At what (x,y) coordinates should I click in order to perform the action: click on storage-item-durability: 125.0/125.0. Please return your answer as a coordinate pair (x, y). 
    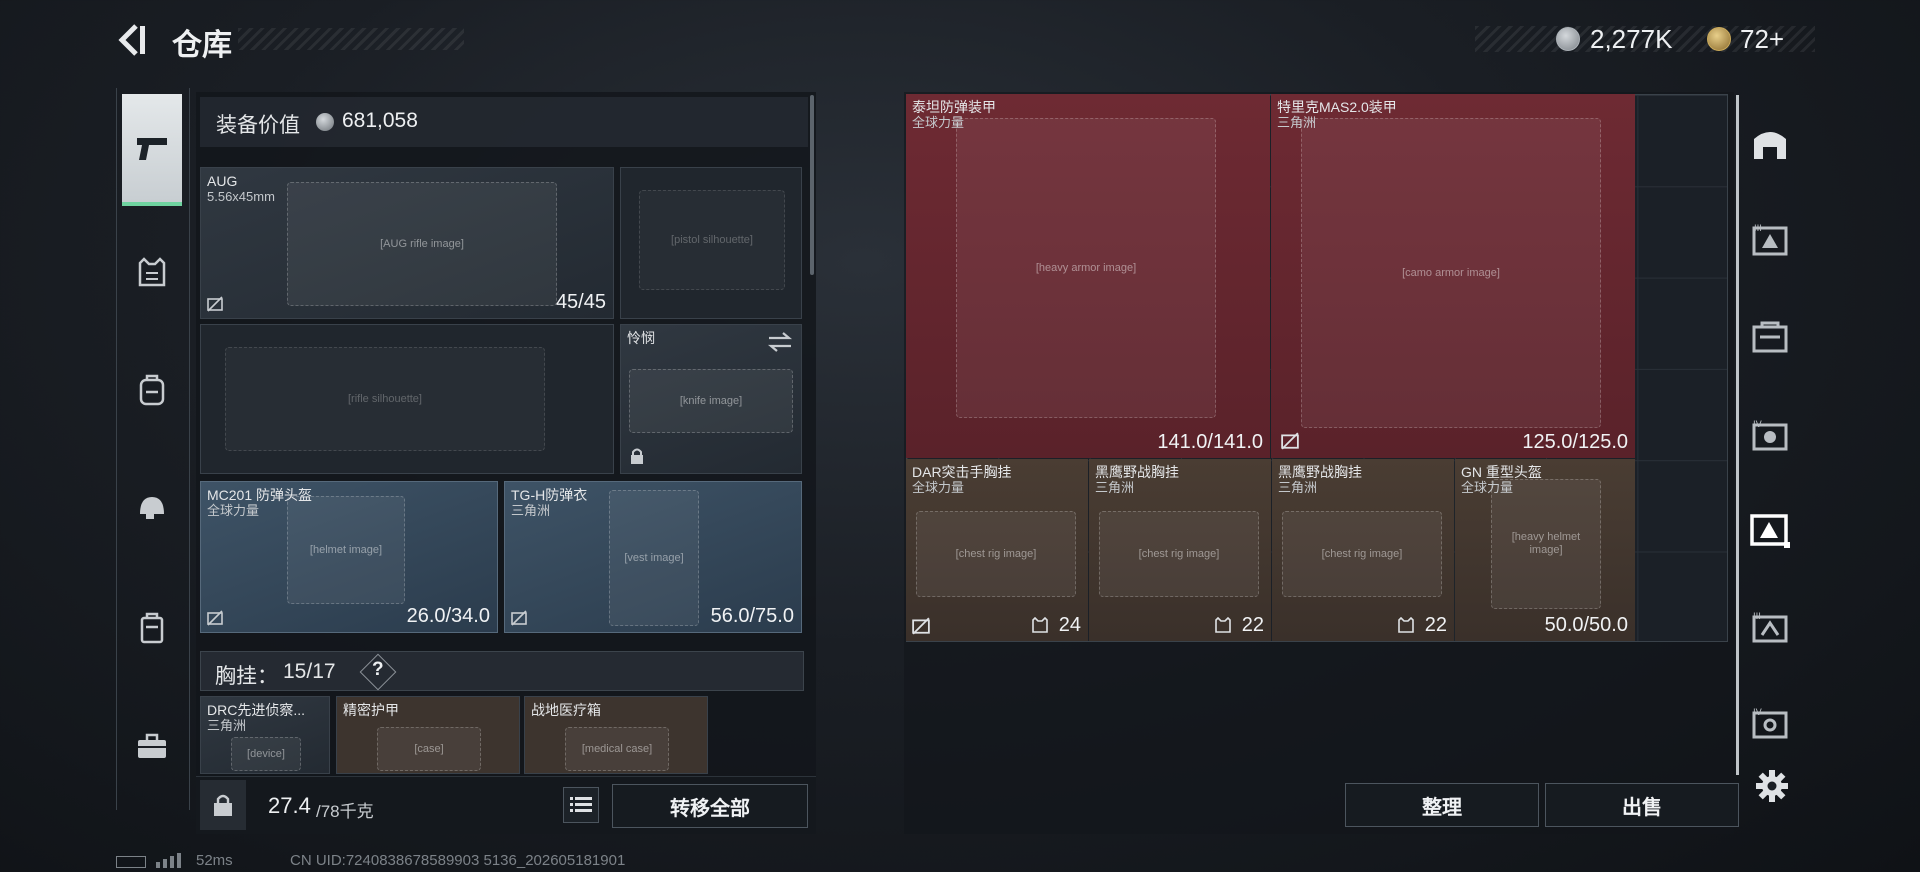
    Looking at the image, I should click on (1575, 442).